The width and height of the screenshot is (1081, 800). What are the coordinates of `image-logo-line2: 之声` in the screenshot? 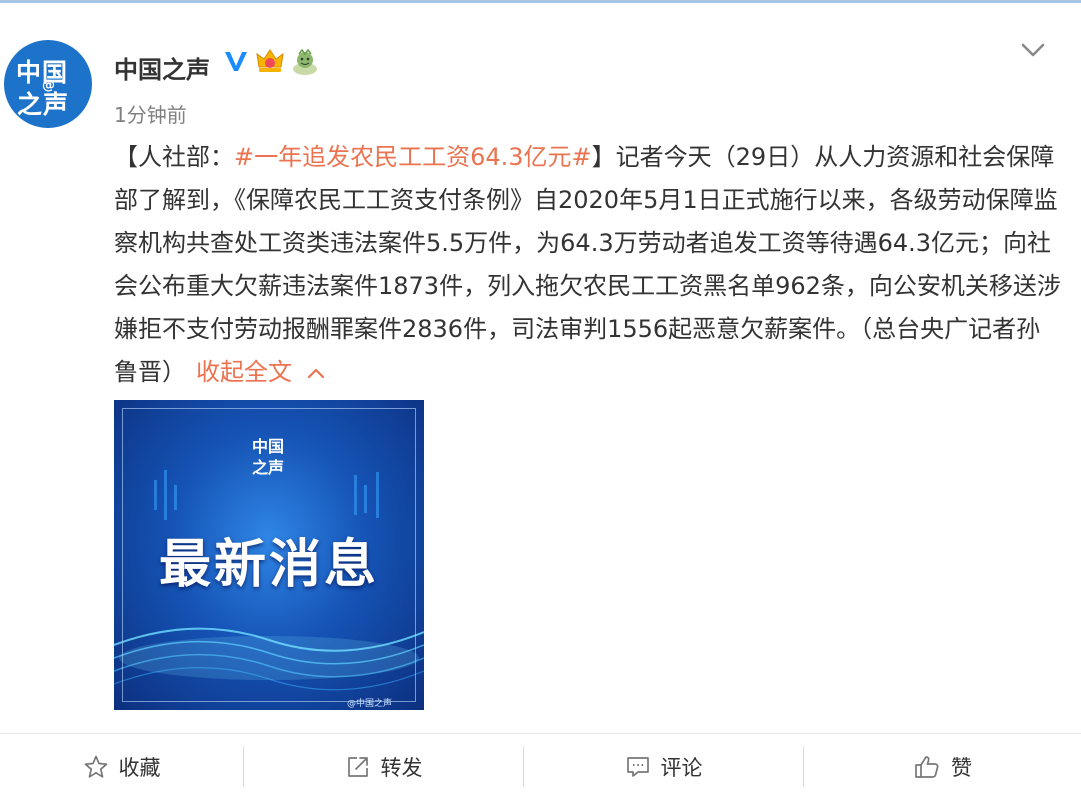 It's located at (268, 467).